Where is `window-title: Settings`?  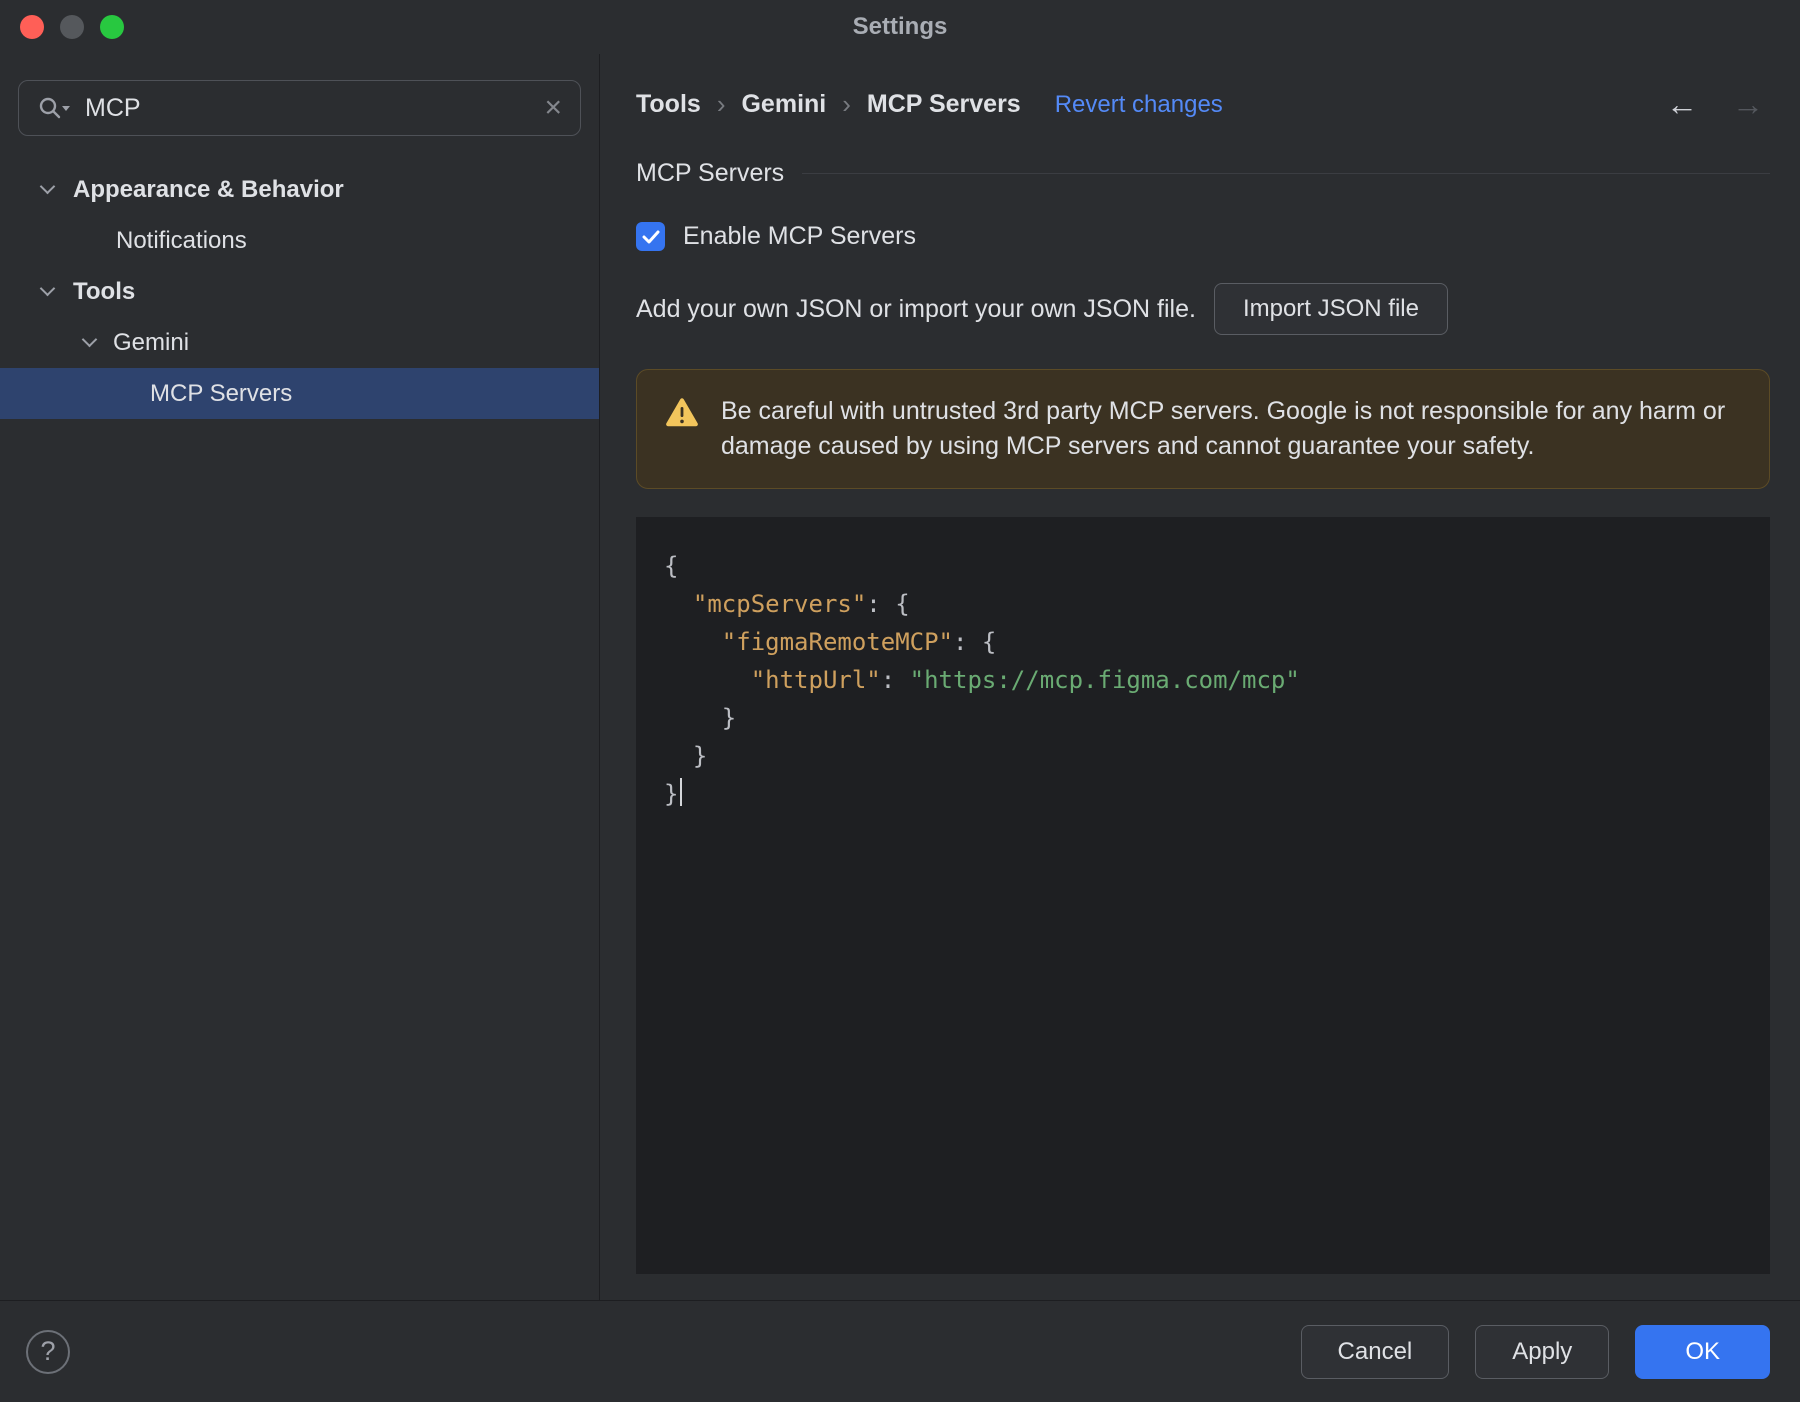
window-title: Settings is located at coordinates (900, 26).